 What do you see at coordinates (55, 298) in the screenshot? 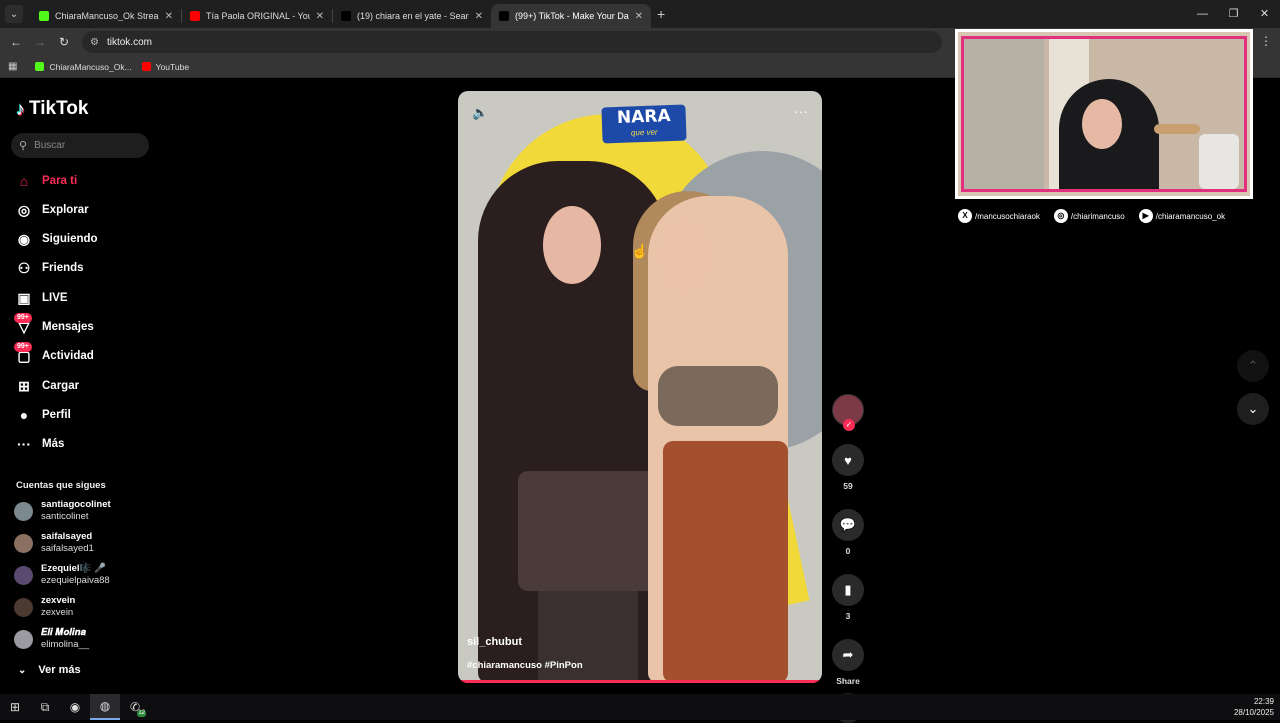
I see `nav-label: LIVE` at bounding box center [55, 298].